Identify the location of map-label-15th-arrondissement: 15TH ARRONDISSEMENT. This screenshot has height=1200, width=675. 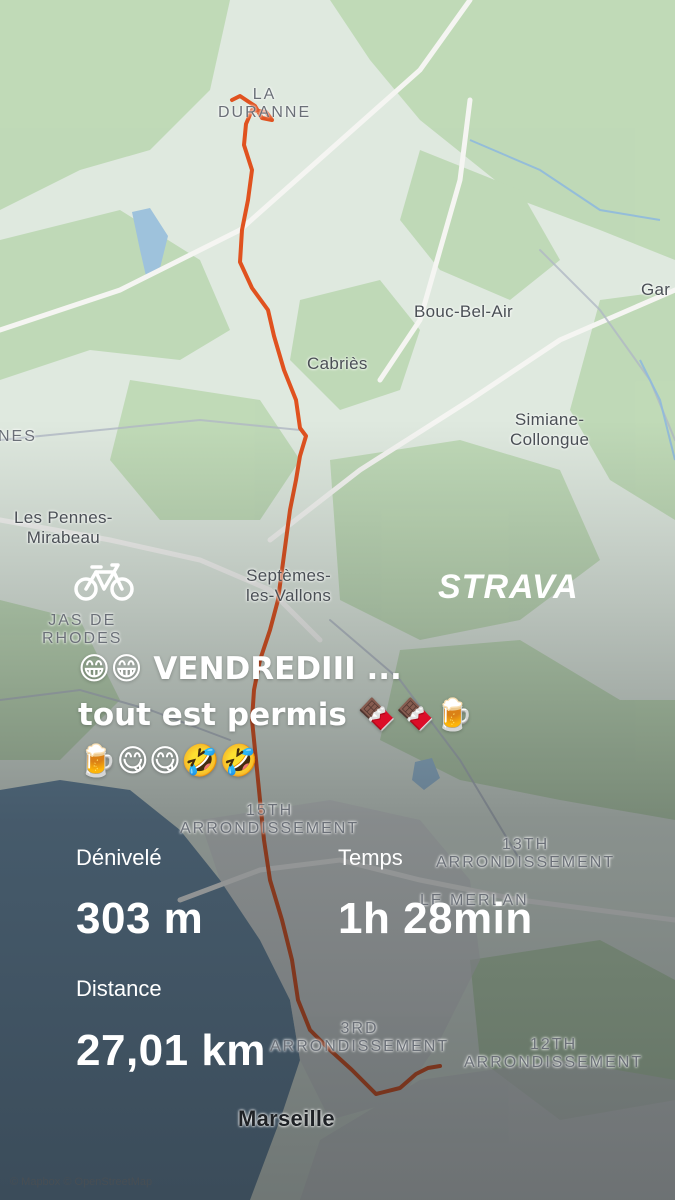
(270, 819).